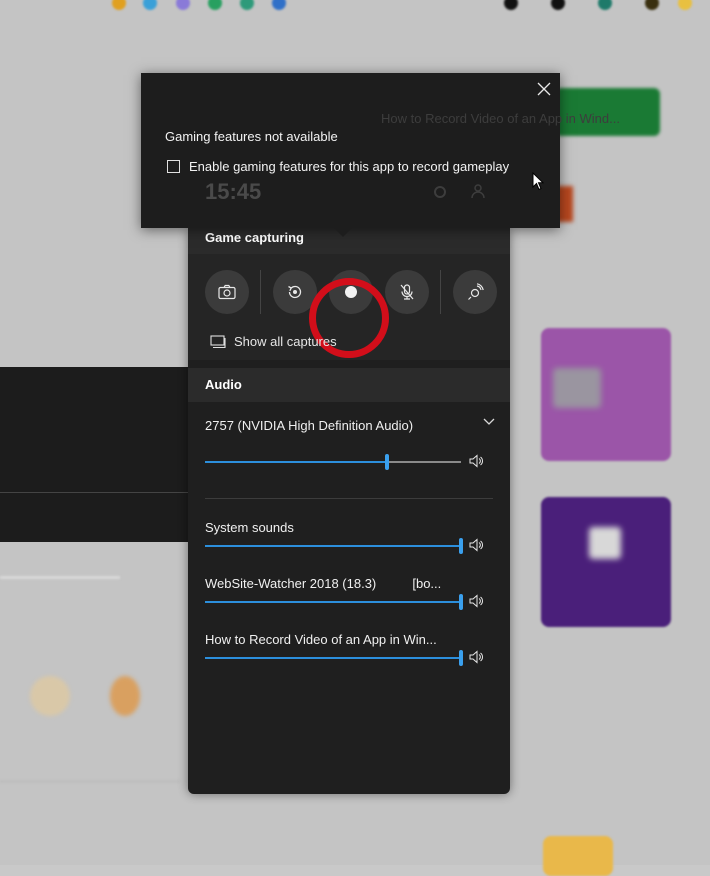 The width and height of the screenshot is (710, 876). What do you see at coordinates (295, 292) in the screenshot?
I see `replay-icon` at bounding box center [295, 292].